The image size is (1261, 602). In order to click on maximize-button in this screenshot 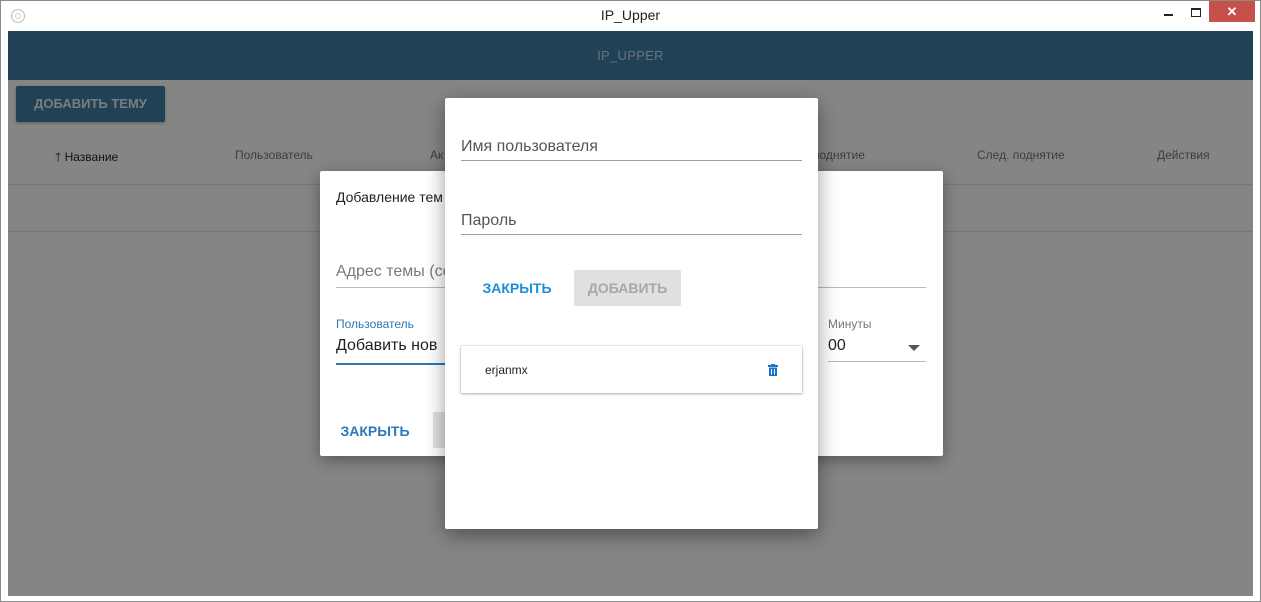, I will do `click(1196, 12)`.